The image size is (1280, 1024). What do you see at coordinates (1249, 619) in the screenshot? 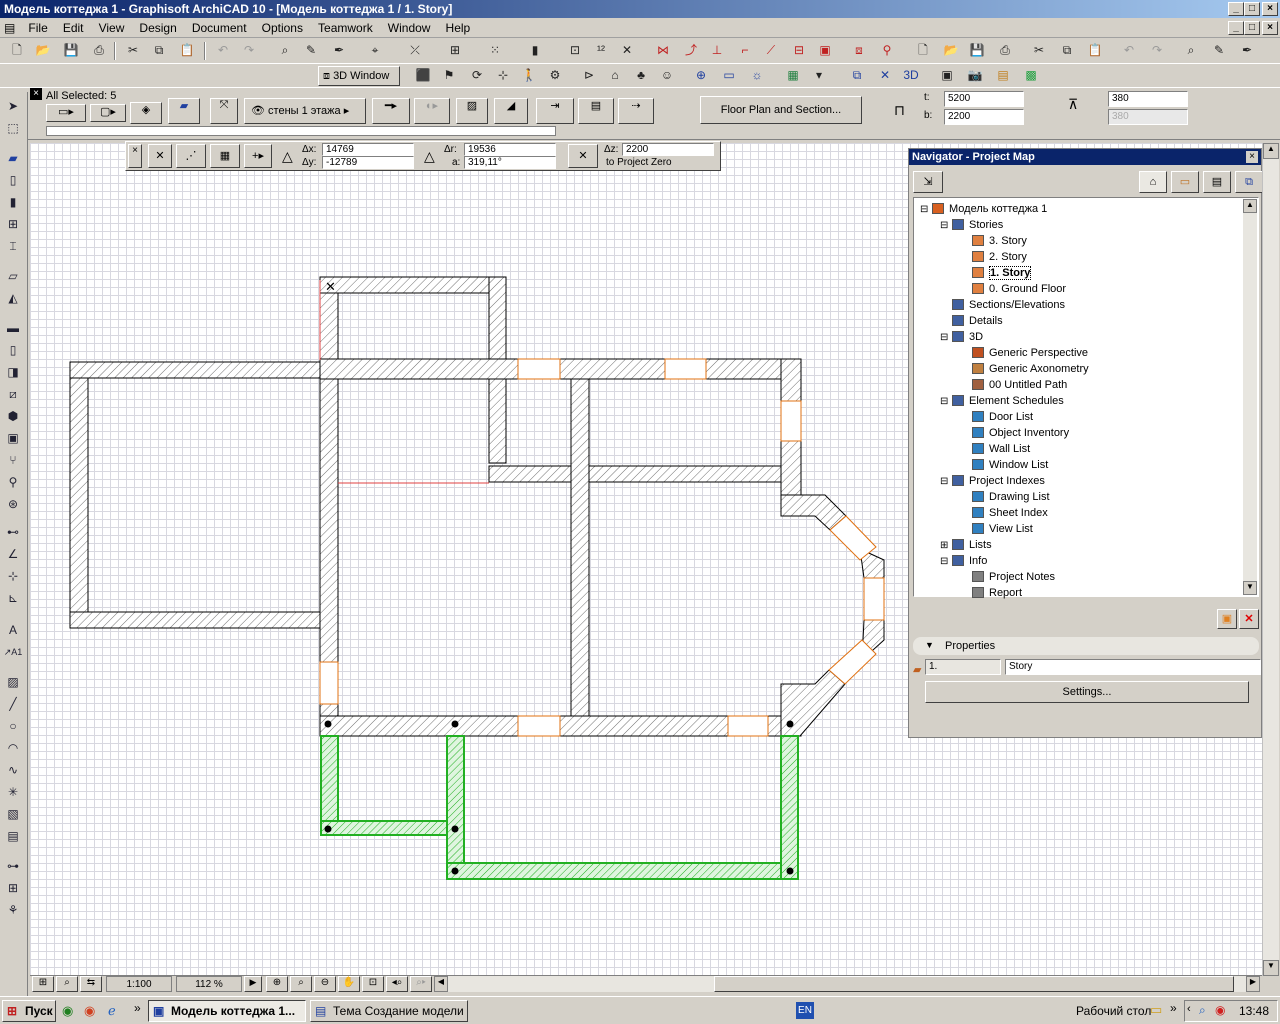
I see `delete-item-icon: ✕` at bounding box center [1249, 619].